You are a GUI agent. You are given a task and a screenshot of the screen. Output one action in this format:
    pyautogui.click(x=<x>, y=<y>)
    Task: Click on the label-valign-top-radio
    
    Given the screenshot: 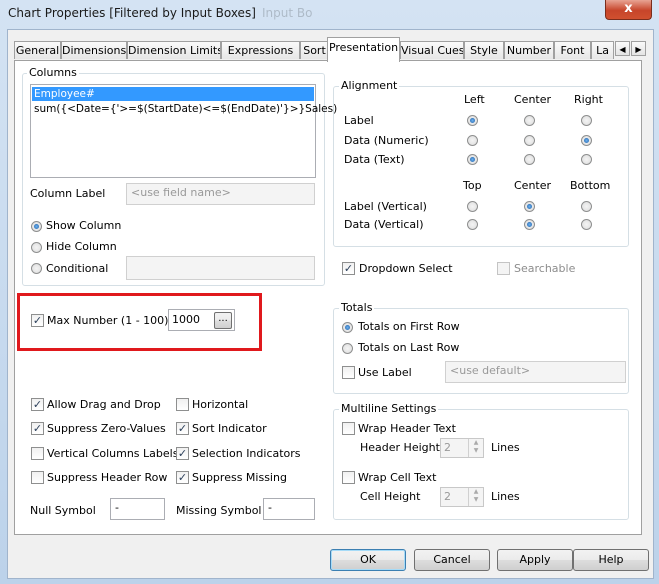 What is the action you would take?
    pyautogui.click(x=472, y=206)
    